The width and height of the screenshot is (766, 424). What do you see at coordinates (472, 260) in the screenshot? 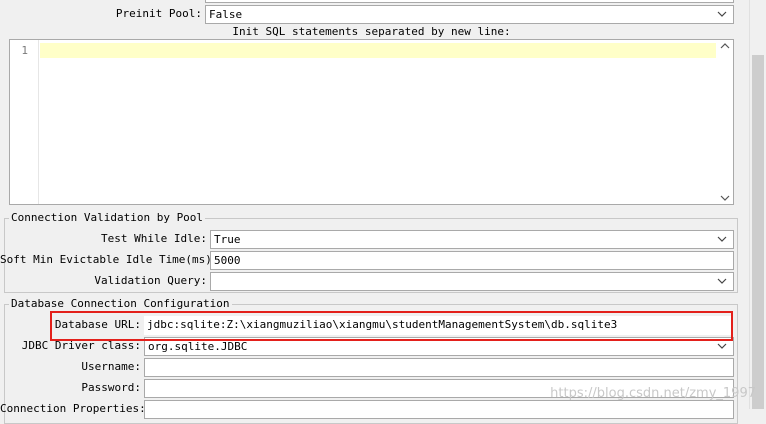
I see `soft-min-evictable-input: 5000` at bounding box center [472, 260].